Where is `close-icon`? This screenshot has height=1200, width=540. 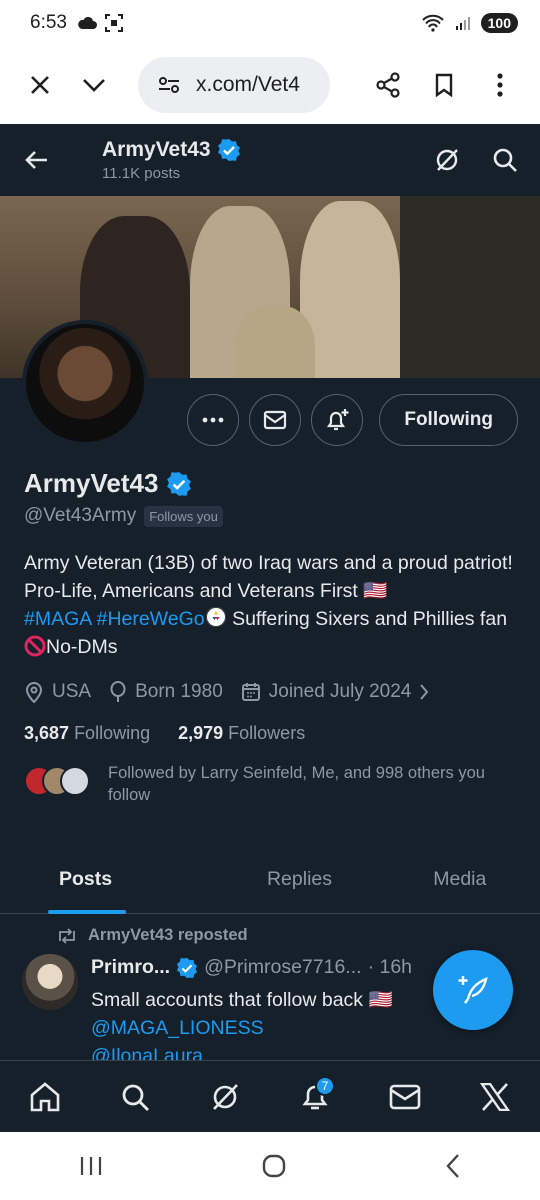 close-icon is located at coordinates (40, 85).